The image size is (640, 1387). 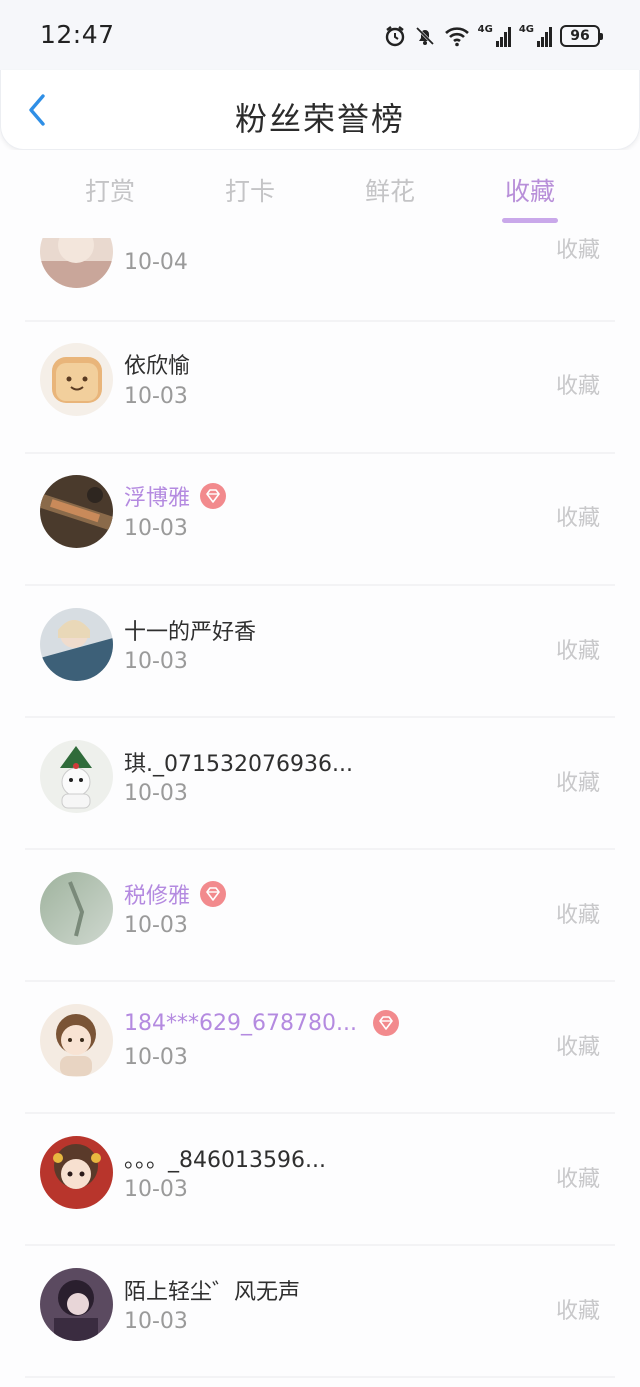 I want to click on battery-icon: 96, so click(x=581, y=36).